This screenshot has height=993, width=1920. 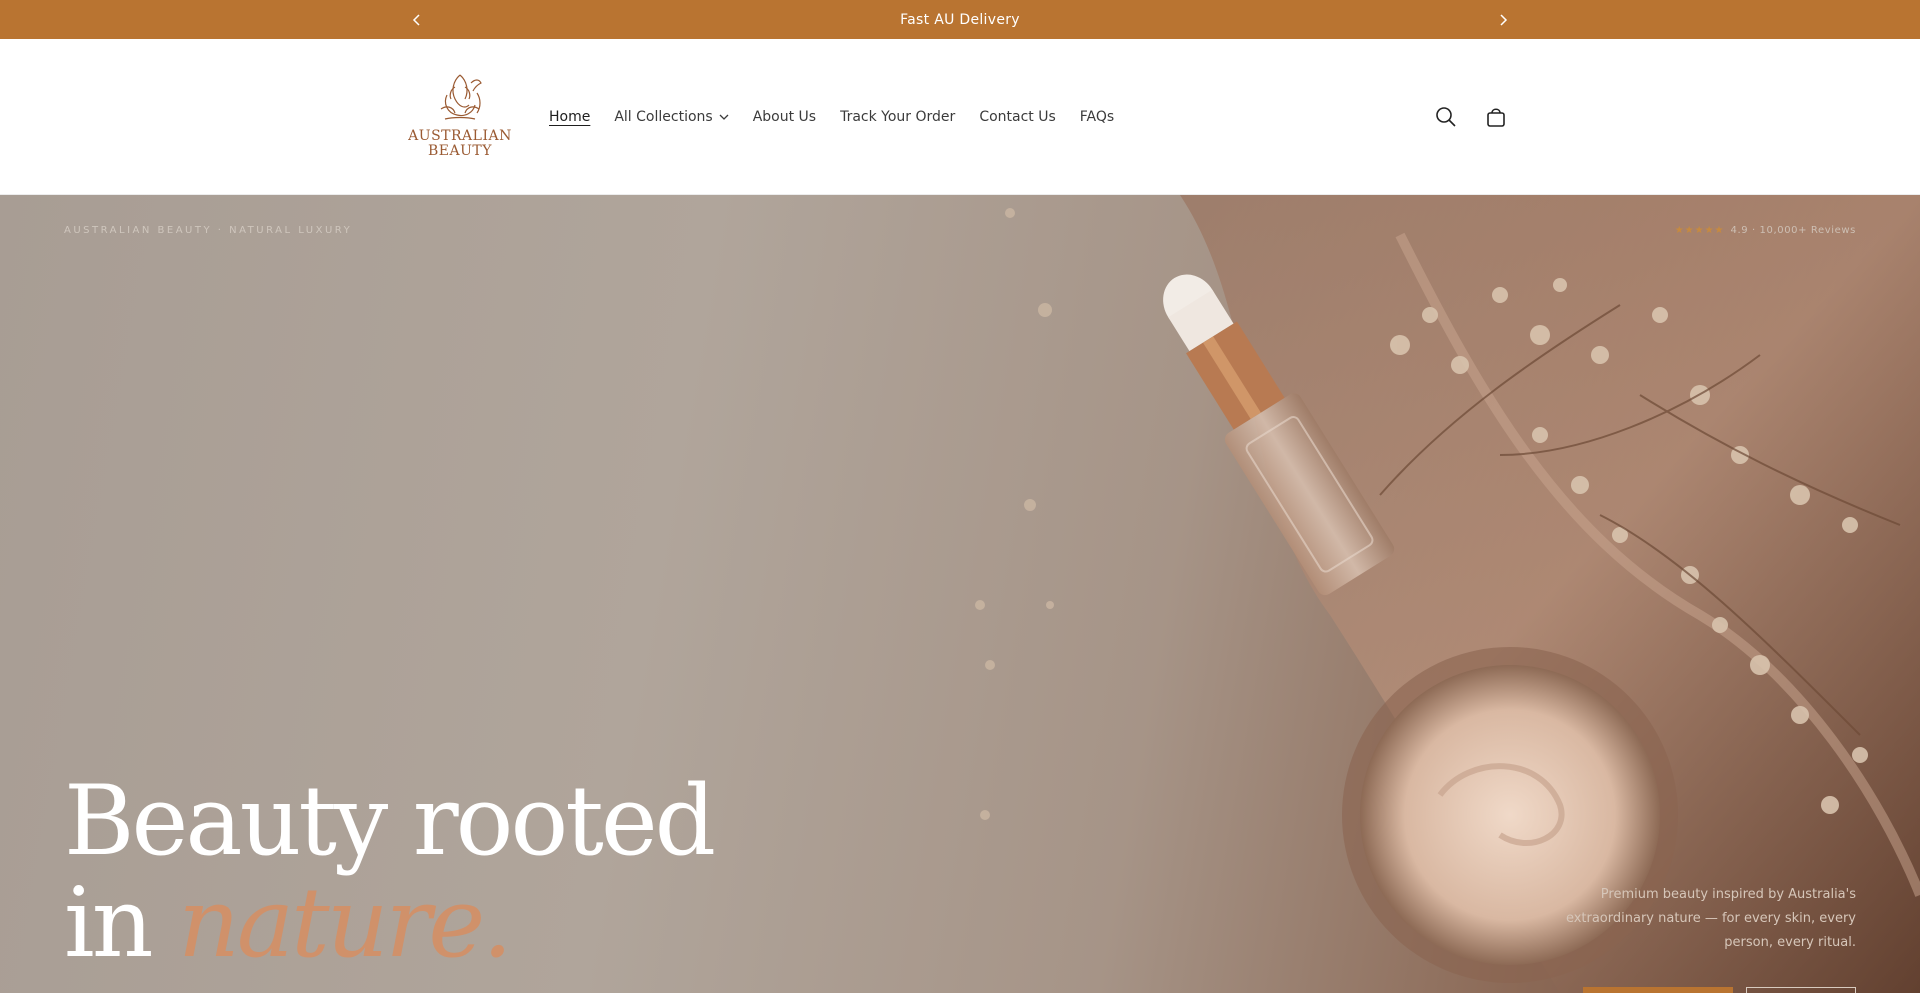 What do you see at coordinates (345, 923) in the screenshot?
I see `hero-title-accent: nature.` at bounding box center [345, 923].